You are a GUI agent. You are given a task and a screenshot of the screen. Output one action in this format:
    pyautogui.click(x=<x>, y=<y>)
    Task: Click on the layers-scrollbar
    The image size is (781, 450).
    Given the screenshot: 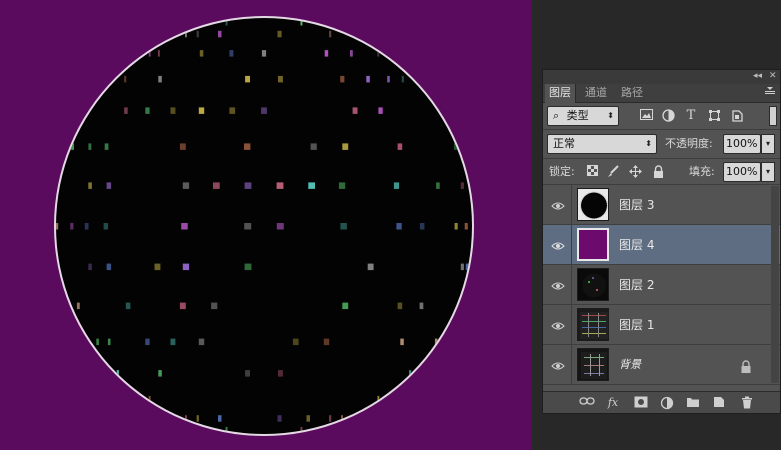 What is the action you would take?
    pyautogui.click(x=775, y=284)
    